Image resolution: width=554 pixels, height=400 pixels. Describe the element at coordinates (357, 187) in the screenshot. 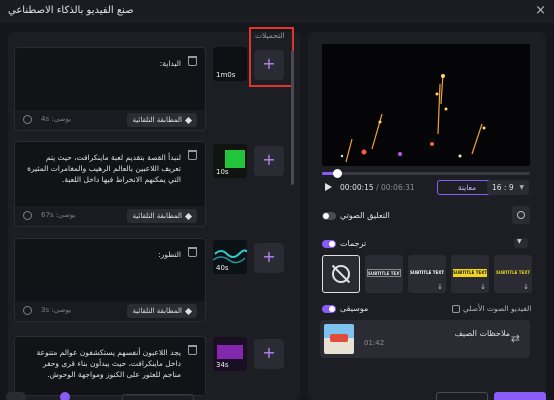

I see `current-time: 00:00:15` at that location.